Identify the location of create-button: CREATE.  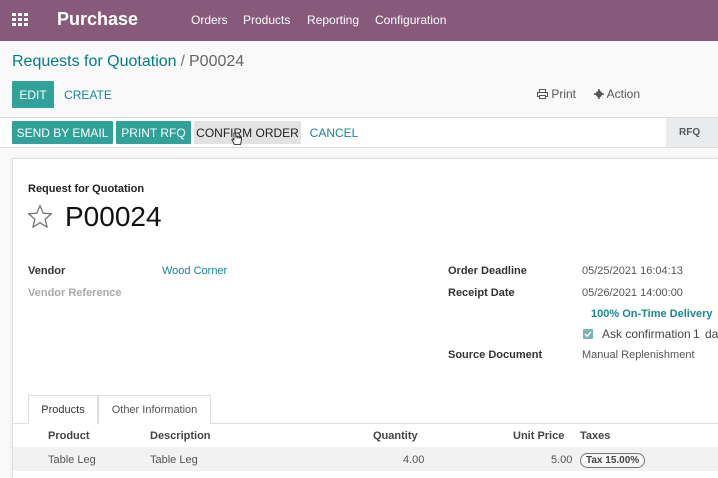
(88, 94).